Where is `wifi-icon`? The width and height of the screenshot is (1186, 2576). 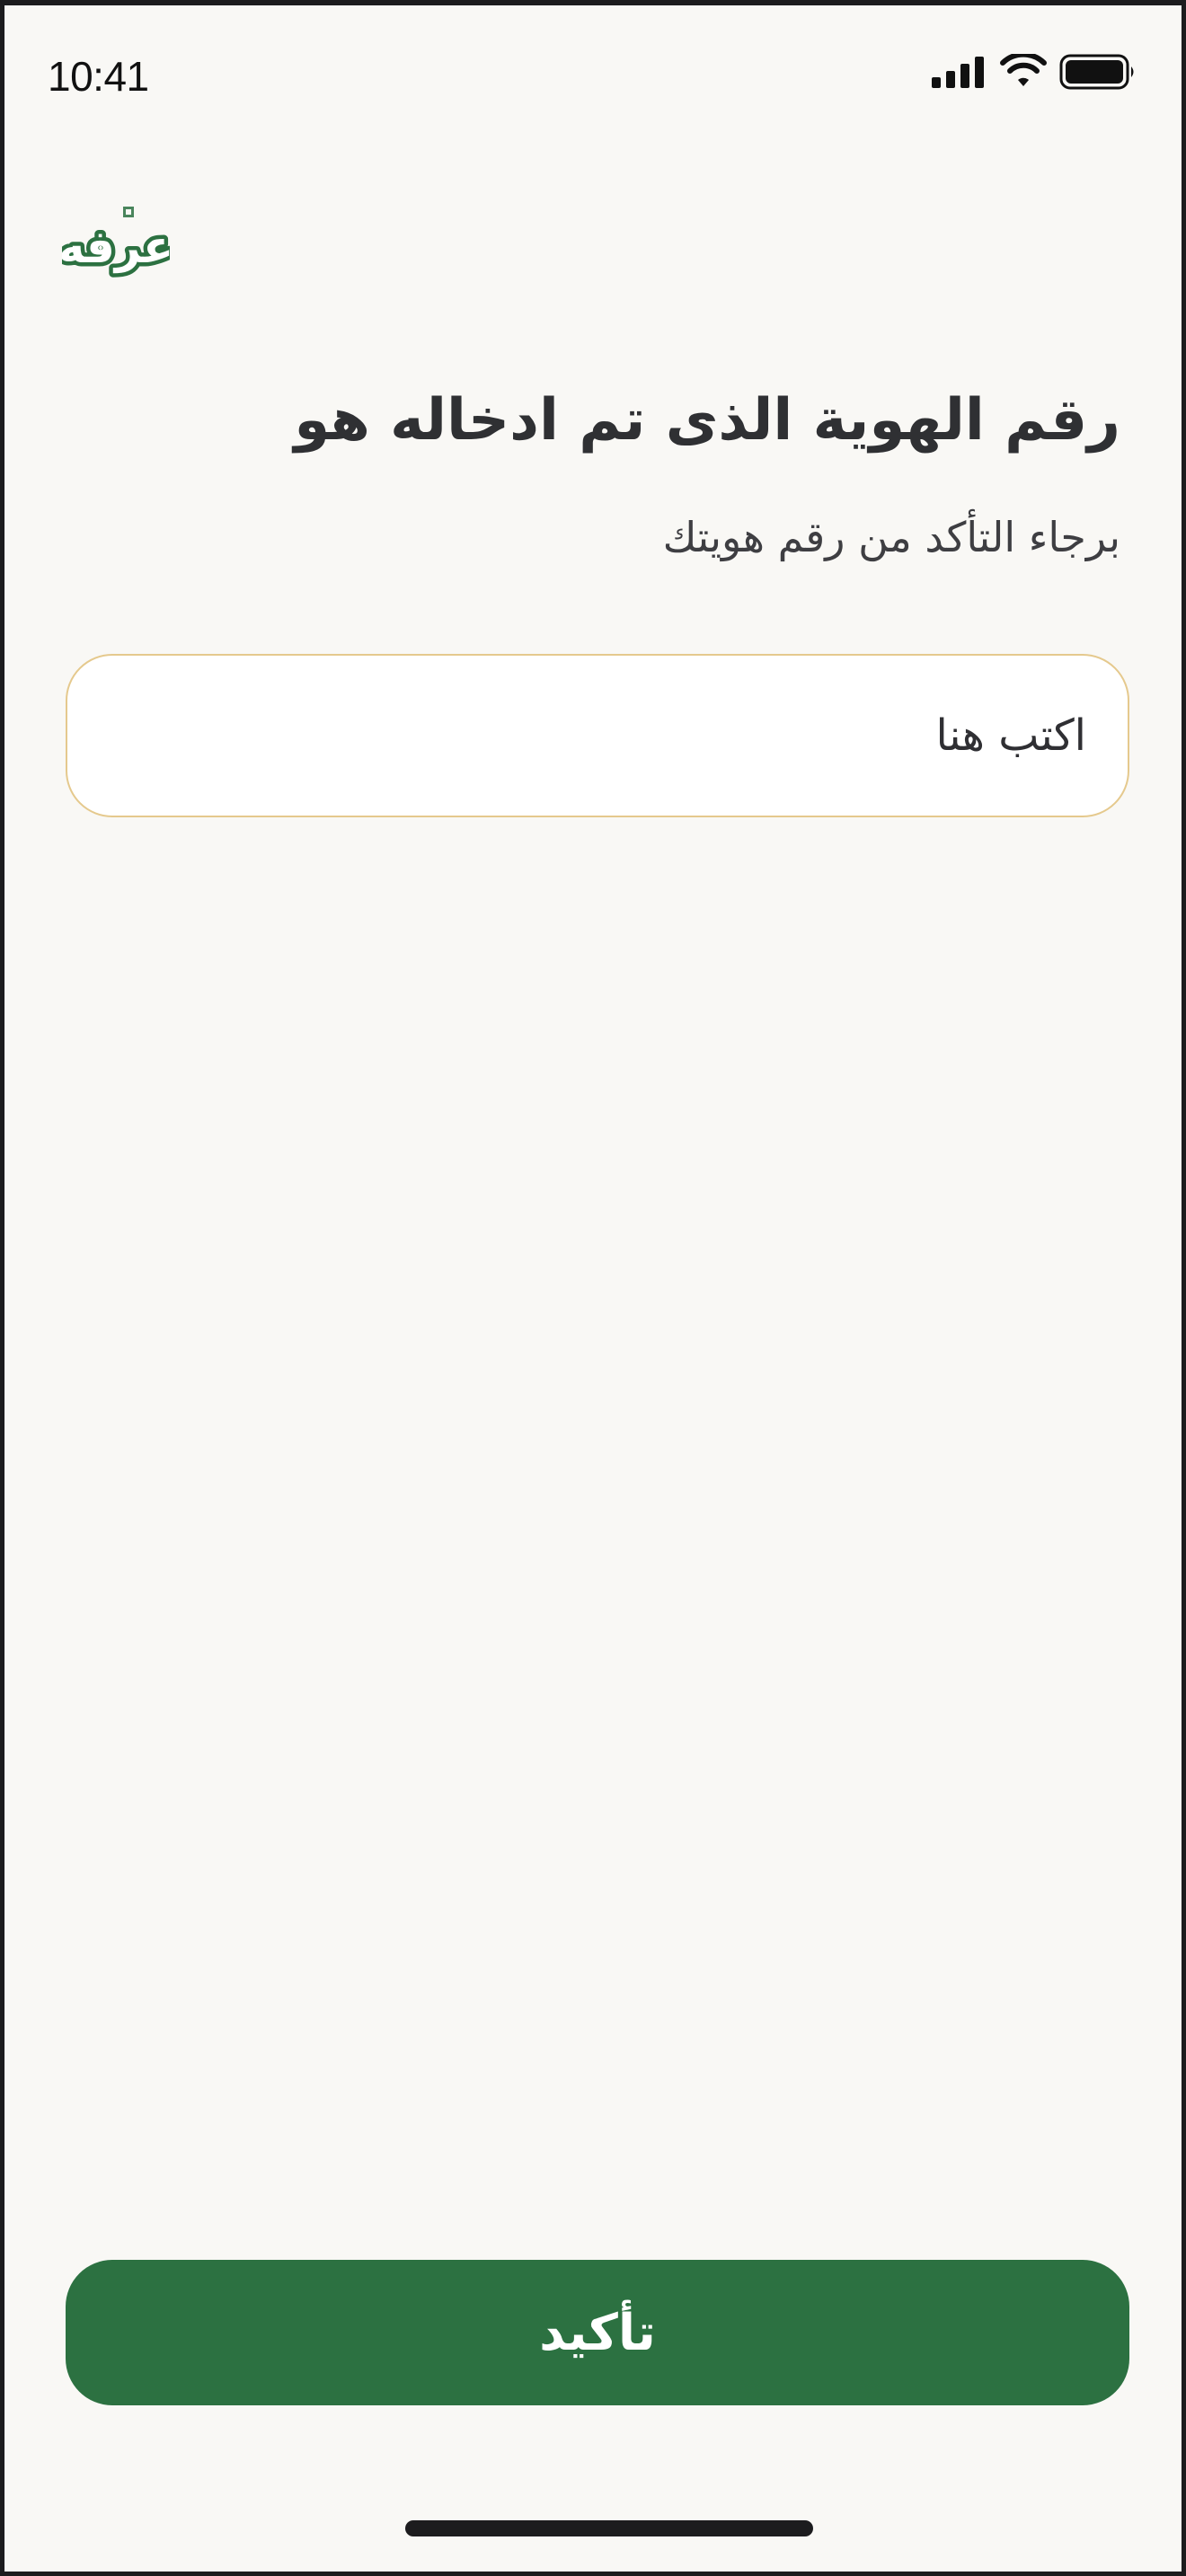 wifi-icon is located at coordinates (1023, 72).